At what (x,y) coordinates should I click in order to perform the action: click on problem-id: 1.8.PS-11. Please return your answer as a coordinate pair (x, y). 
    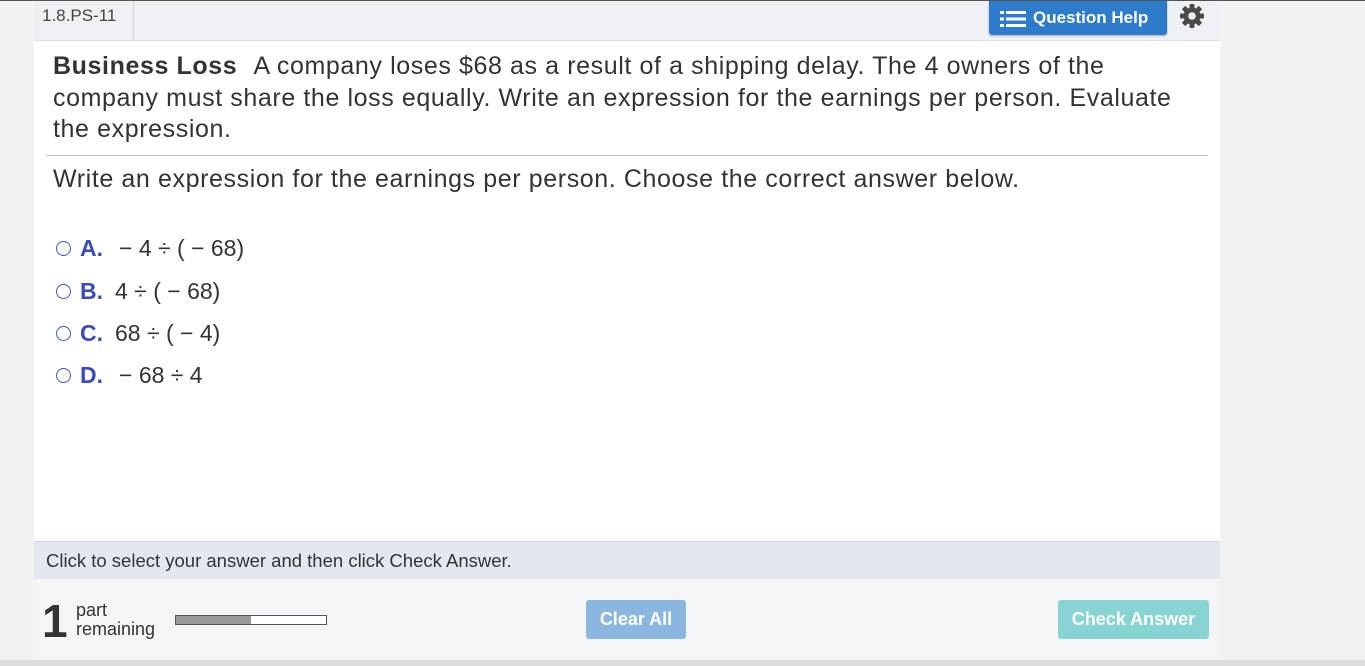
    Looking at the image, I should click on (84, 20).